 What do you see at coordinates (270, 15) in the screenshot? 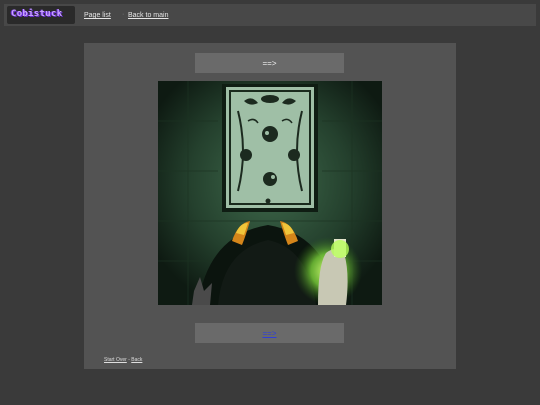
I see `top-navigation-bar: Cobistuck Page list · Back to main` at bounding box center [270, 15].